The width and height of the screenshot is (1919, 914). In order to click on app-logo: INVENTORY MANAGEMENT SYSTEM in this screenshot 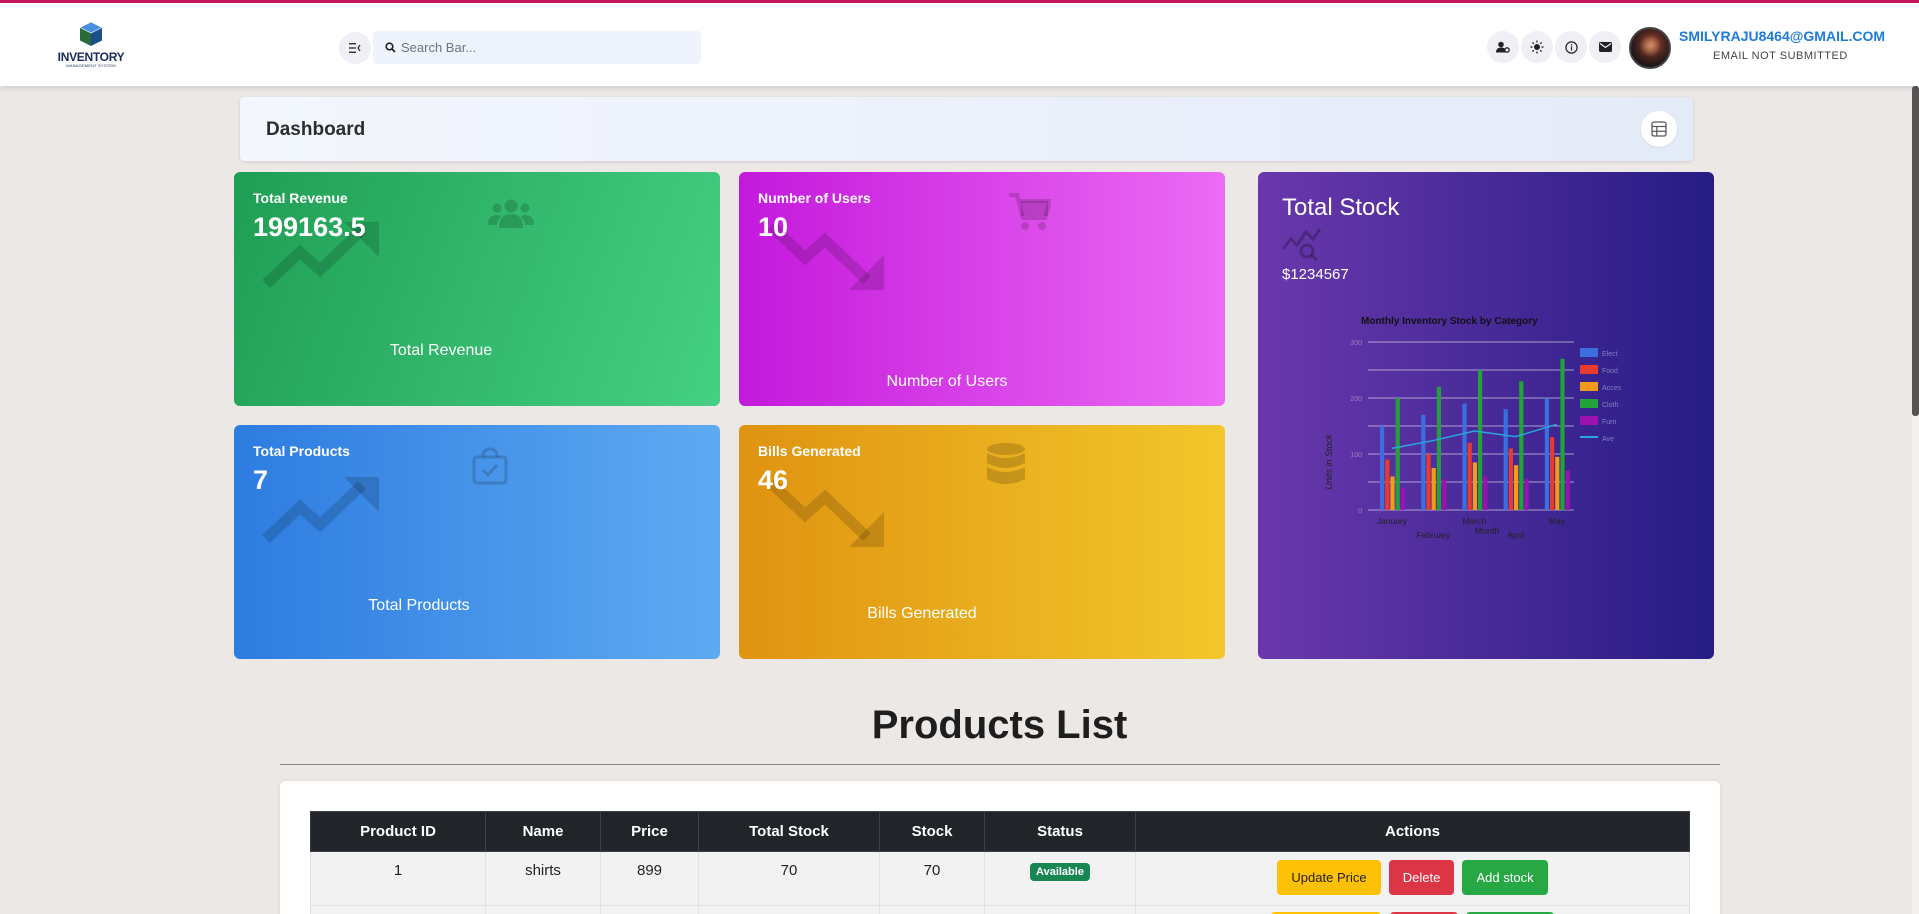, I will do `click(91, 47)`.